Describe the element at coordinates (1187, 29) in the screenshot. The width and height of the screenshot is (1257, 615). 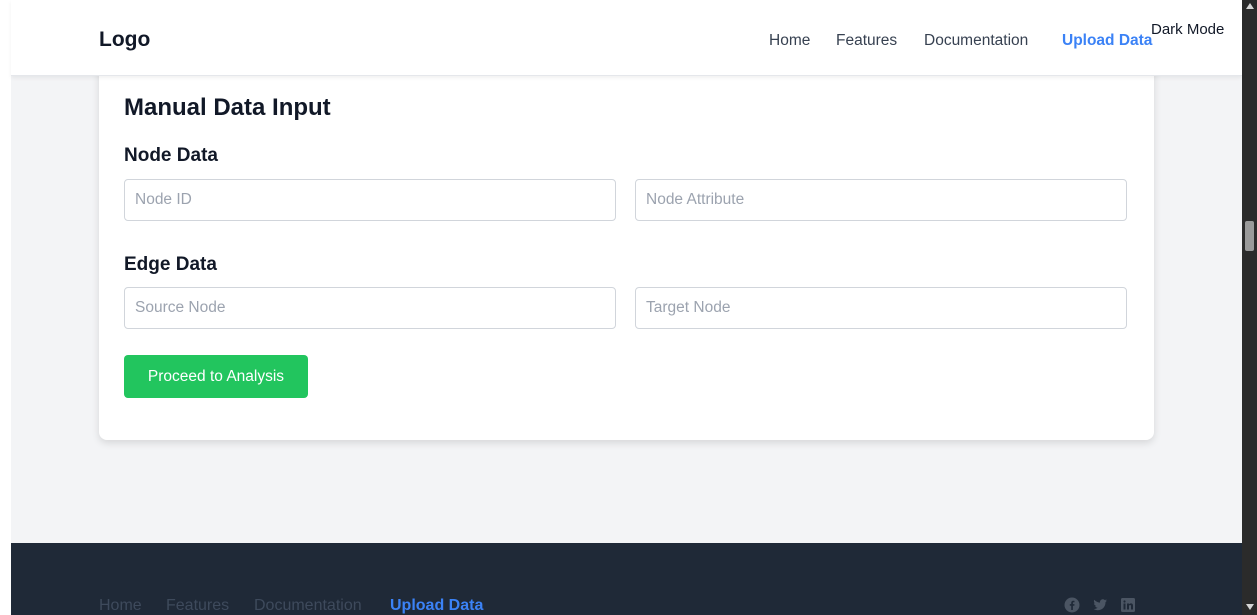
I see `dark-mode-toggle: Dark Mode` at that location.